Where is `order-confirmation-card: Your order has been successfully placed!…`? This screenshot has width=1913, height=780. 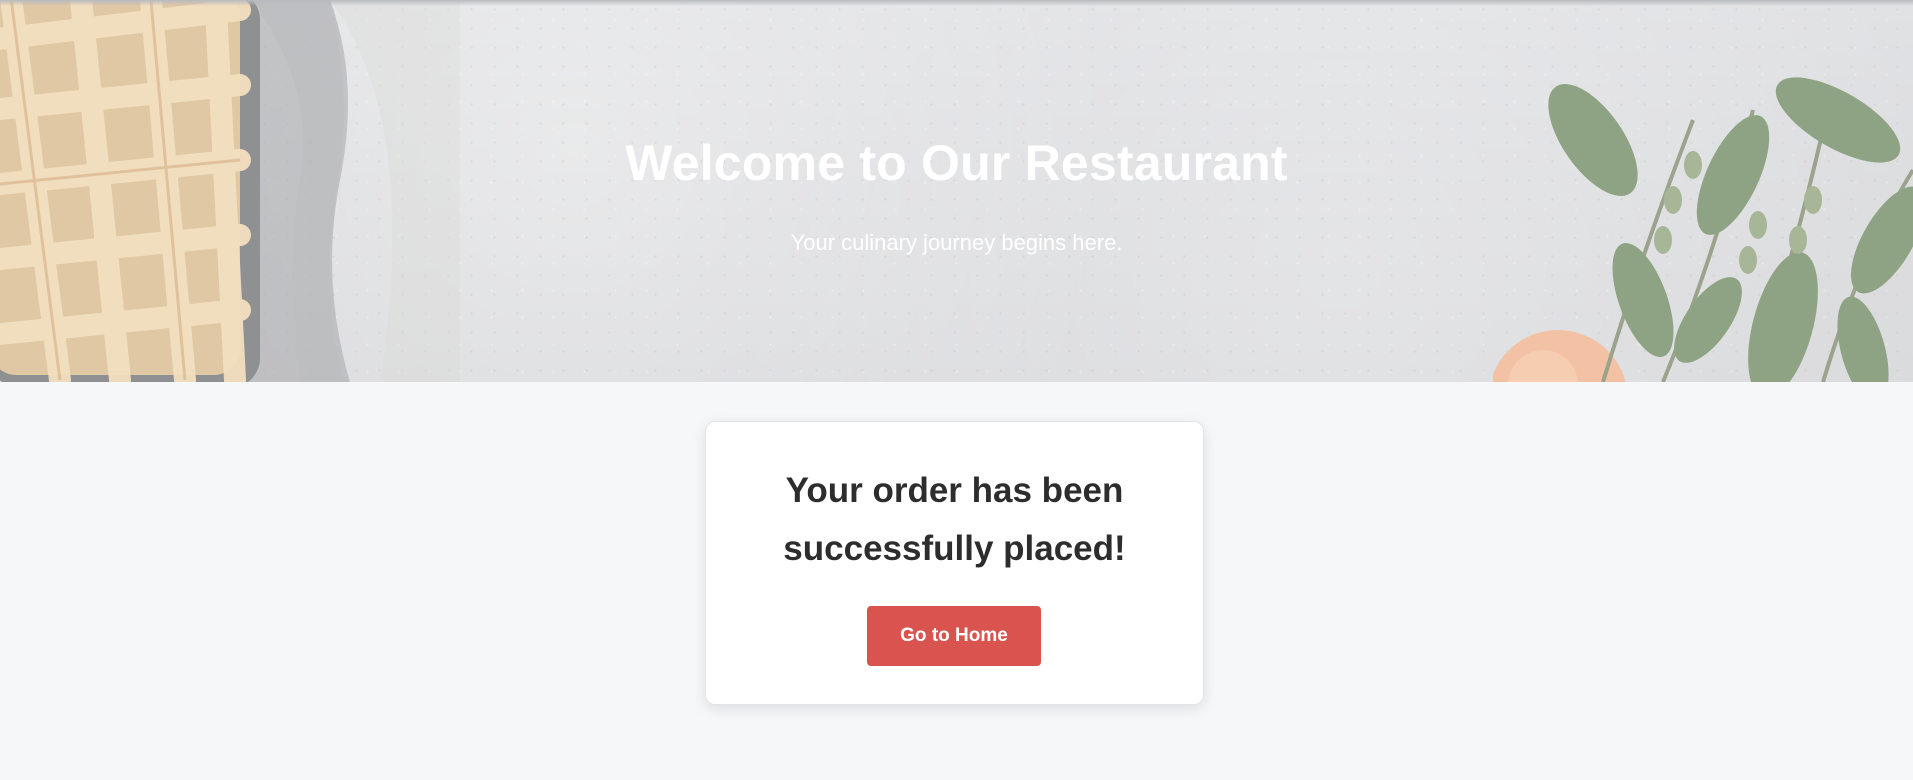
order-confirmation-card: Your order has been successfully placed!… is located at coordinates (954, 563).